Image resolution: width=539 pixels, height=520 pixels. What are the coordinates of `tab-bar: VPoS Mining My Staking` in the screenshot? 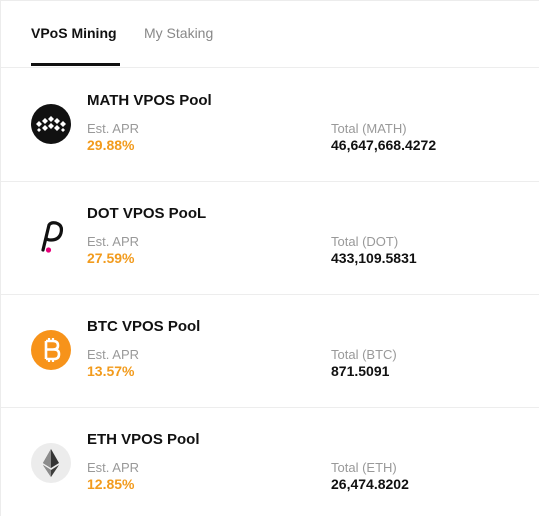 It's located at (270, 34).